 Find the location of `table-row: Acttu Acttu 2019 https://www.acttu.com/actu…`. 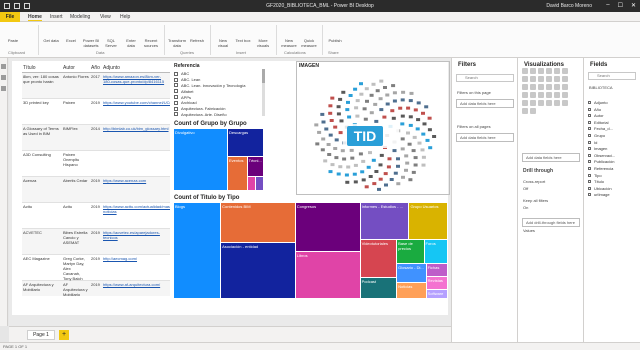

table-row: Acttu Acttu 2019 https://www.acttu.com/actu… is located at coordinates (96, 216).